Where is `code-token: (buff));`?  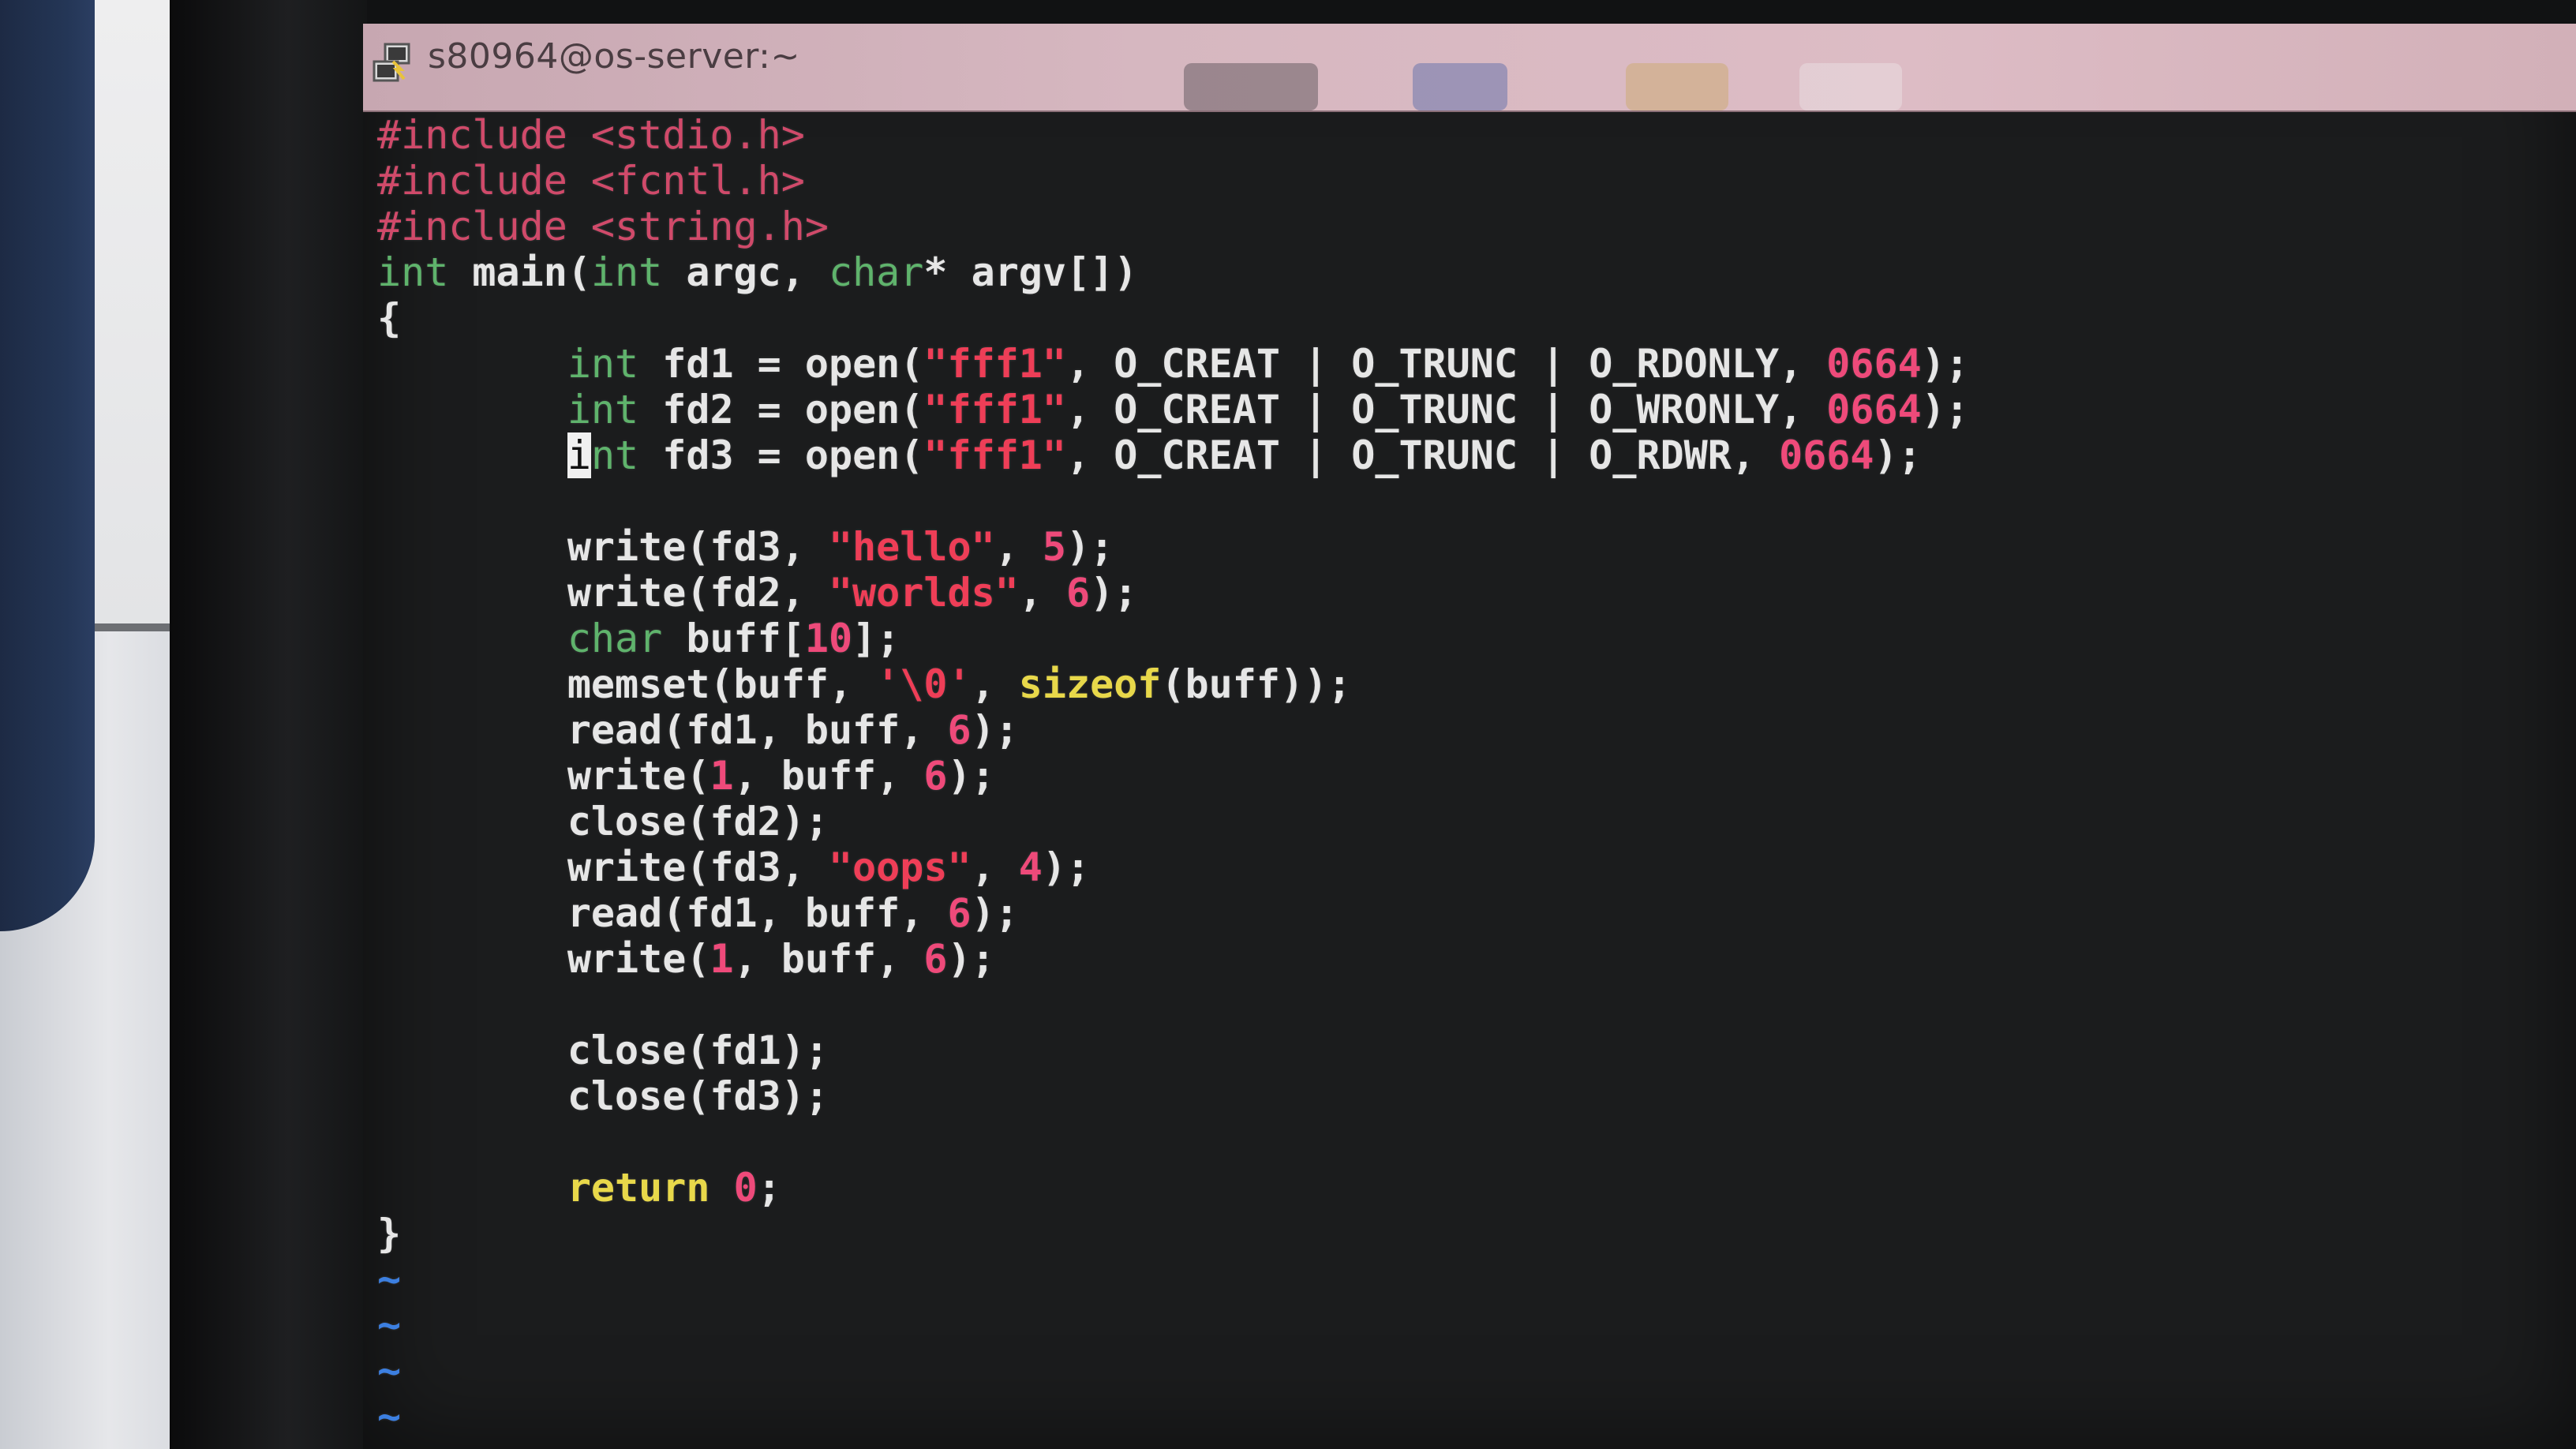 code-token: (buff)); is located at coordinates (1256, 684).